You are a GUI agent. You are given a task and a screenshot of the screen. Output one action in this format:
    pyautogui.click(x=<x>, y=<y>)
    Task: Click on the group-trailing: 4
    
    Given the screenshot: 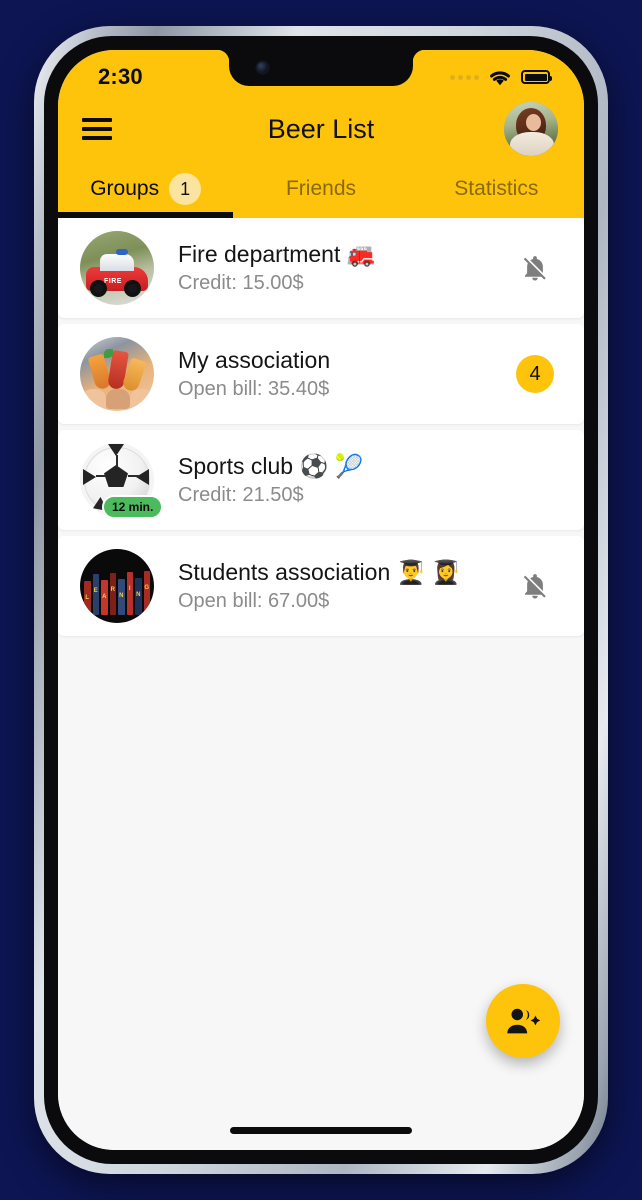 What is the action you would take?
    pyautogui.click(x=535, y=374)
    